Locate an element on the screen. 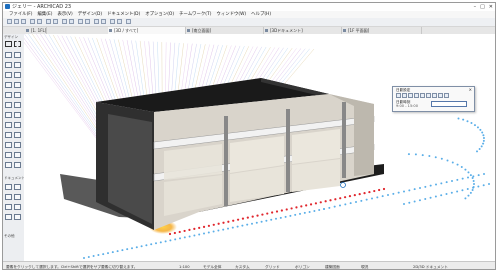 This screenshot has width=499, height=273. clock-icon is located at coordinates (410, 95).